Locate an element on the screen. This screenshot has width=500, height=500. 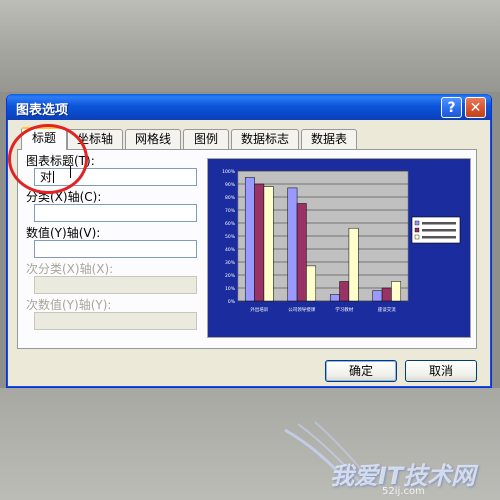
value-y-axis-input is located at coordinates (115, 249).